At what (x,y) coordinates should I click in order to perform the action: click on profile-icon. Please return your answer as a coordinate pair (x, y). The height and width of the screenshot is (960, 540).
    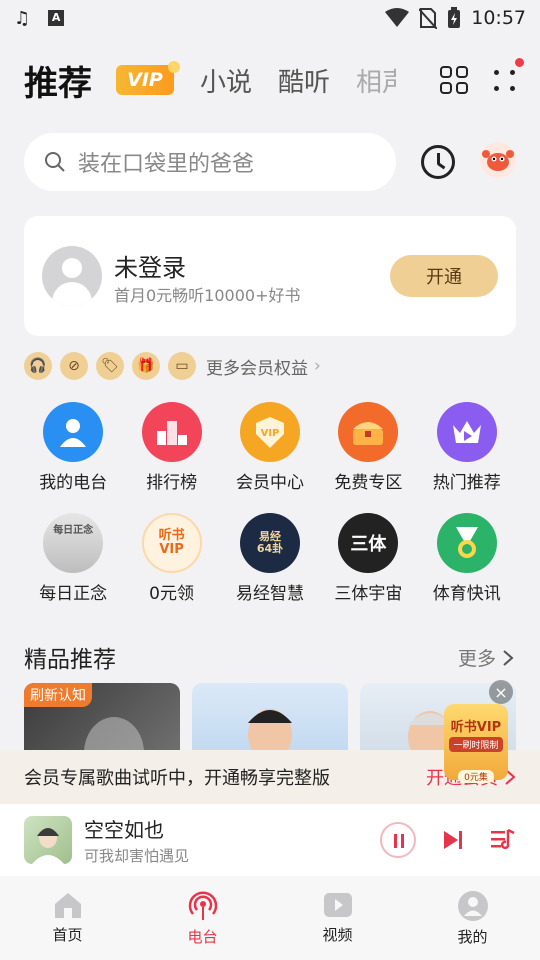
    Looking at the image, I should click on (472, 906).